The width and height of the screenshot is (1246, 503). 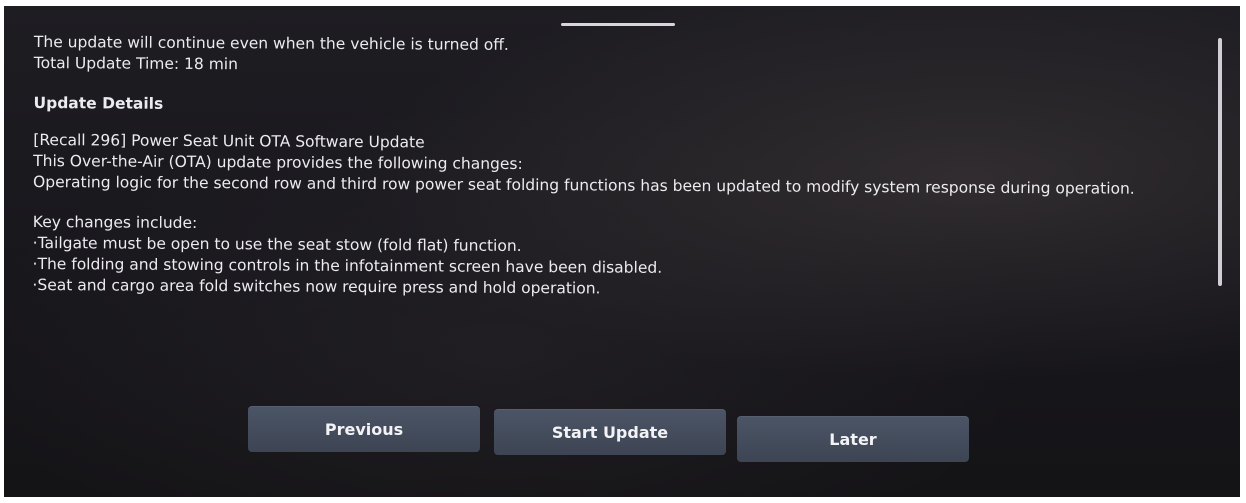 What do you see at coordinates (618, 24) in the screenshot?
I see `drag-handle` at bounding box center [618, 24].